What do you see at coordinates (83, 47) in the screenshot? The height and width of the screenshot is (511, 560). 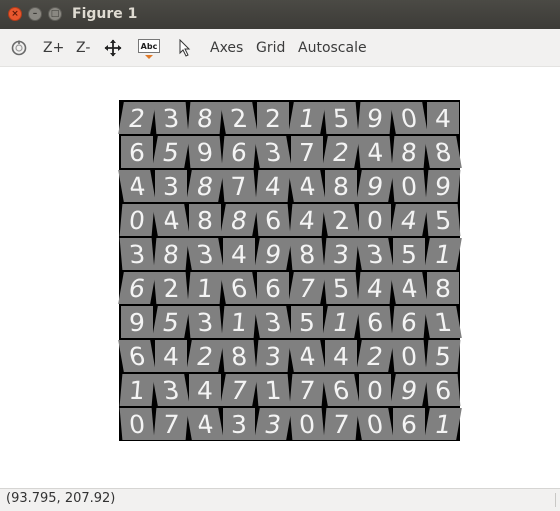 I see `zoom-out-button: Z-` at bounding box center [83, 47].